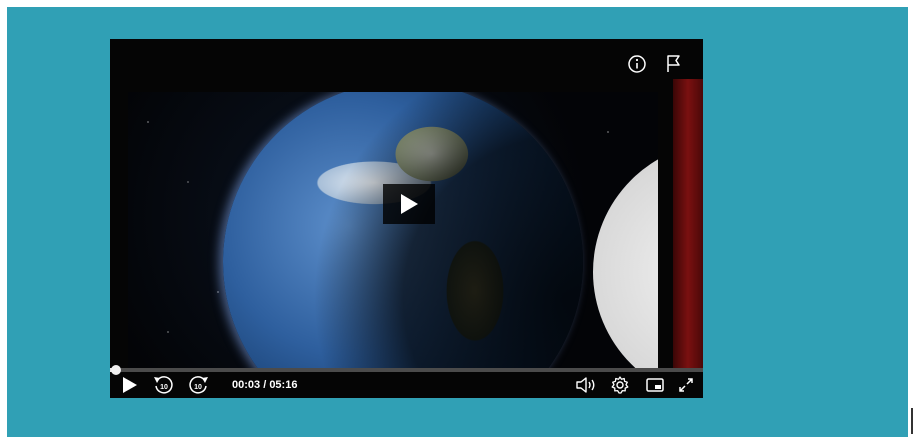 The image size is (915, 437). I want to click on red-glow, so click(688, 224).